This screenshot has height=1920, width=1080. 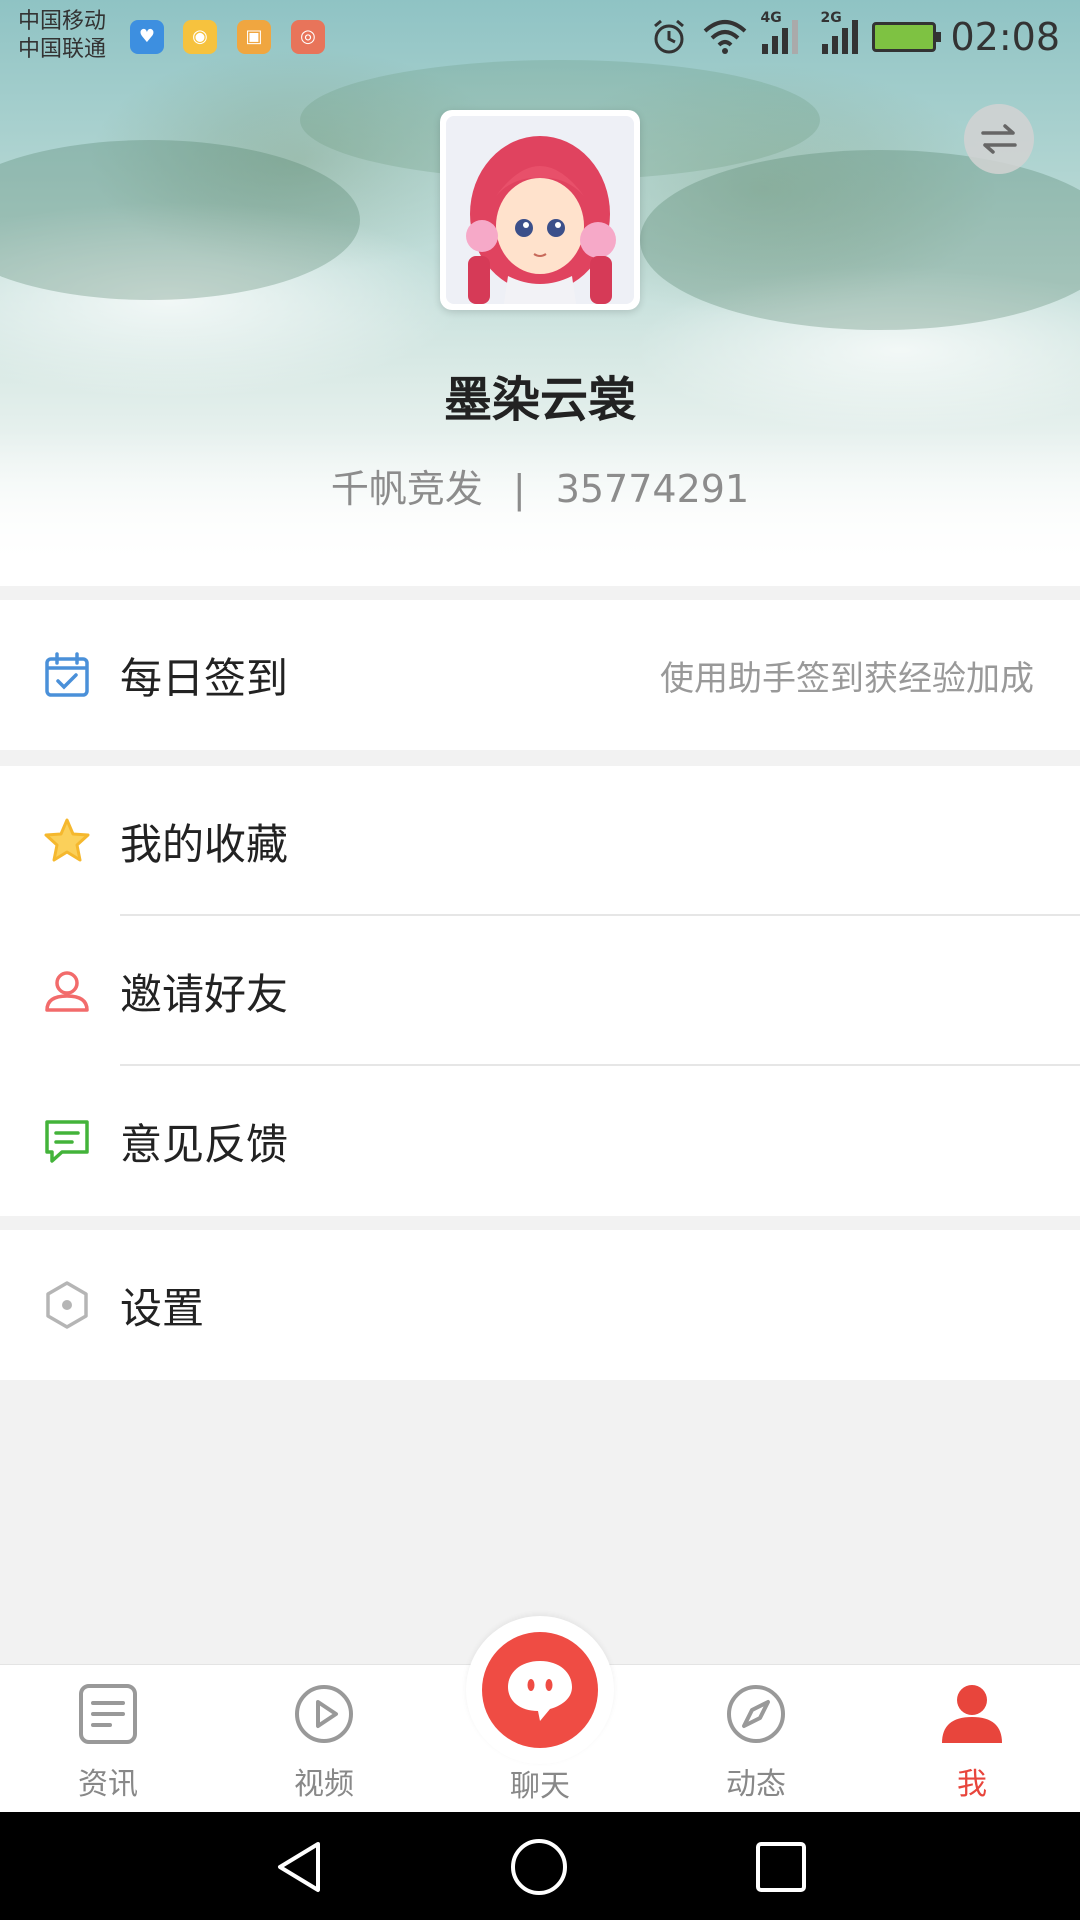 What do you see at coordinates (108, 1714) in the screenshot?
I see `news-icon` at bounding box center [108, 1714].